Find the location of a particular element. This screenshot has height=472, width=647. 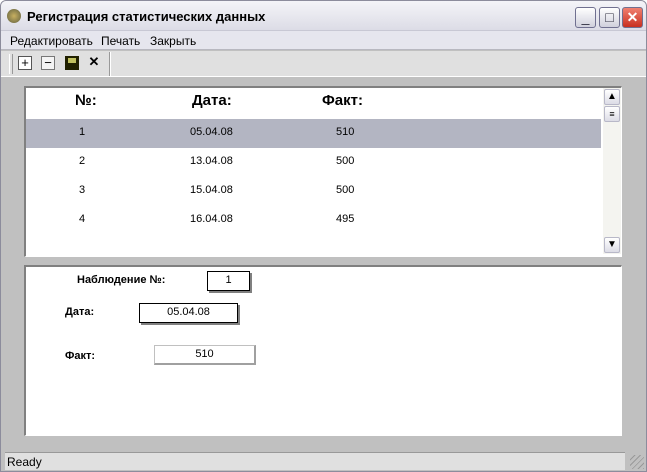

header-number: №: is located at coordinates (86, 100).